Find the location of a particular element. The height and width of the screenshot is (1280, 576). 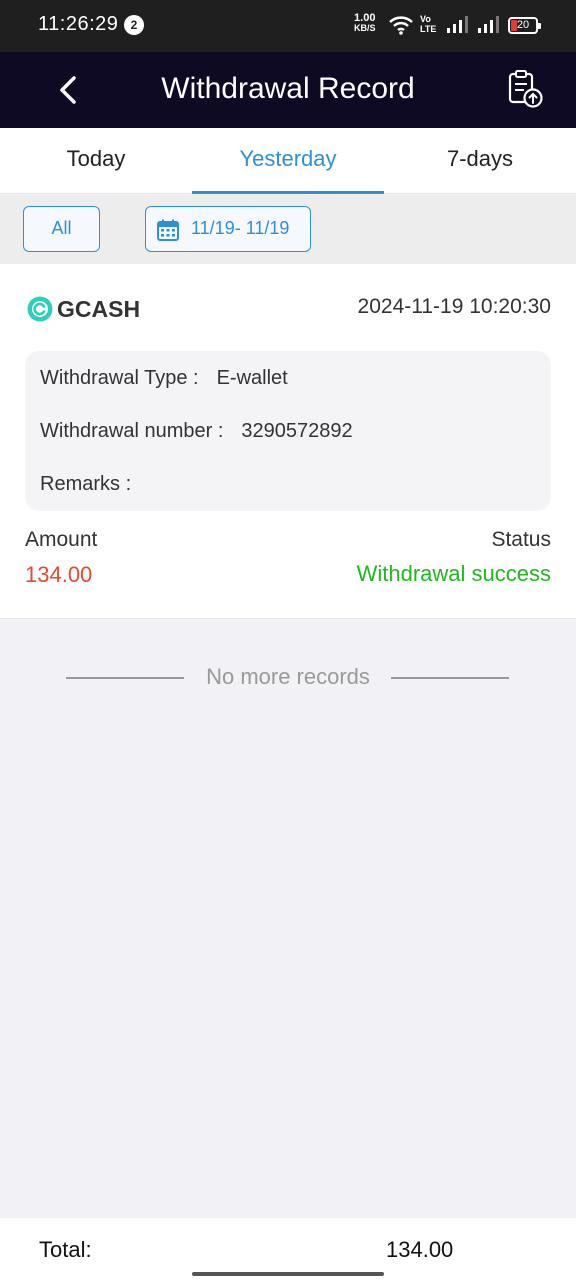

home-indicator is located at coordinates (288, 1274).